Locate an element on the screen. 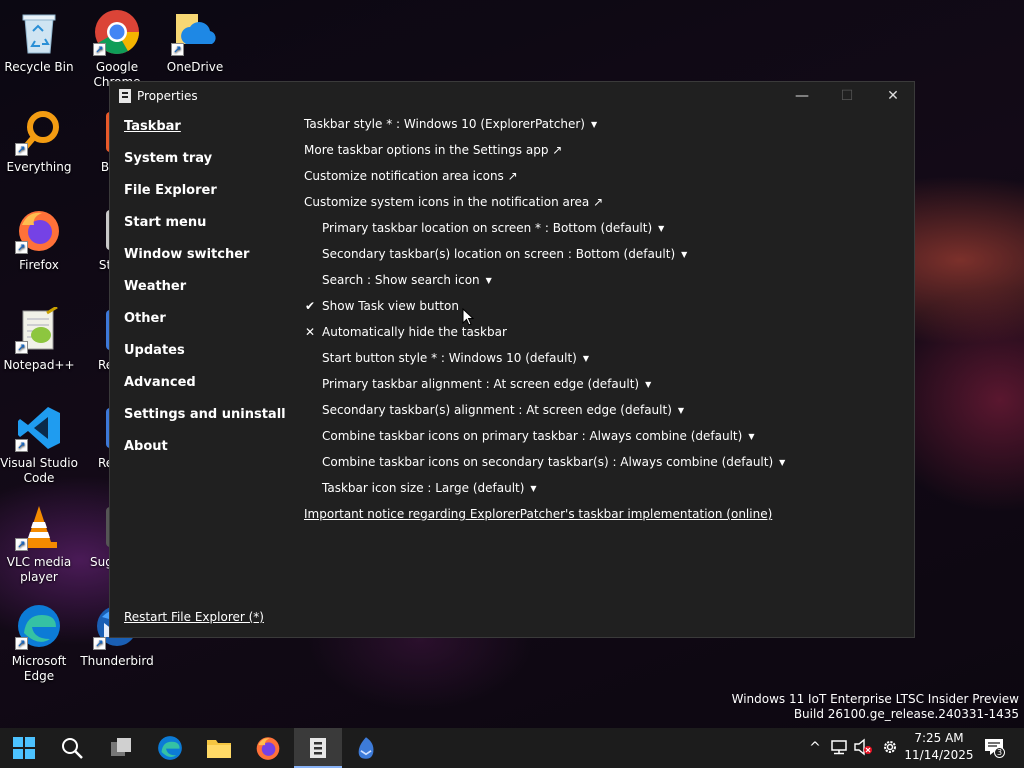 This screenshot has height=768, width=1024. desktop-icon-vlc: ↗ VLC media player is located at coordinates (39, 544).